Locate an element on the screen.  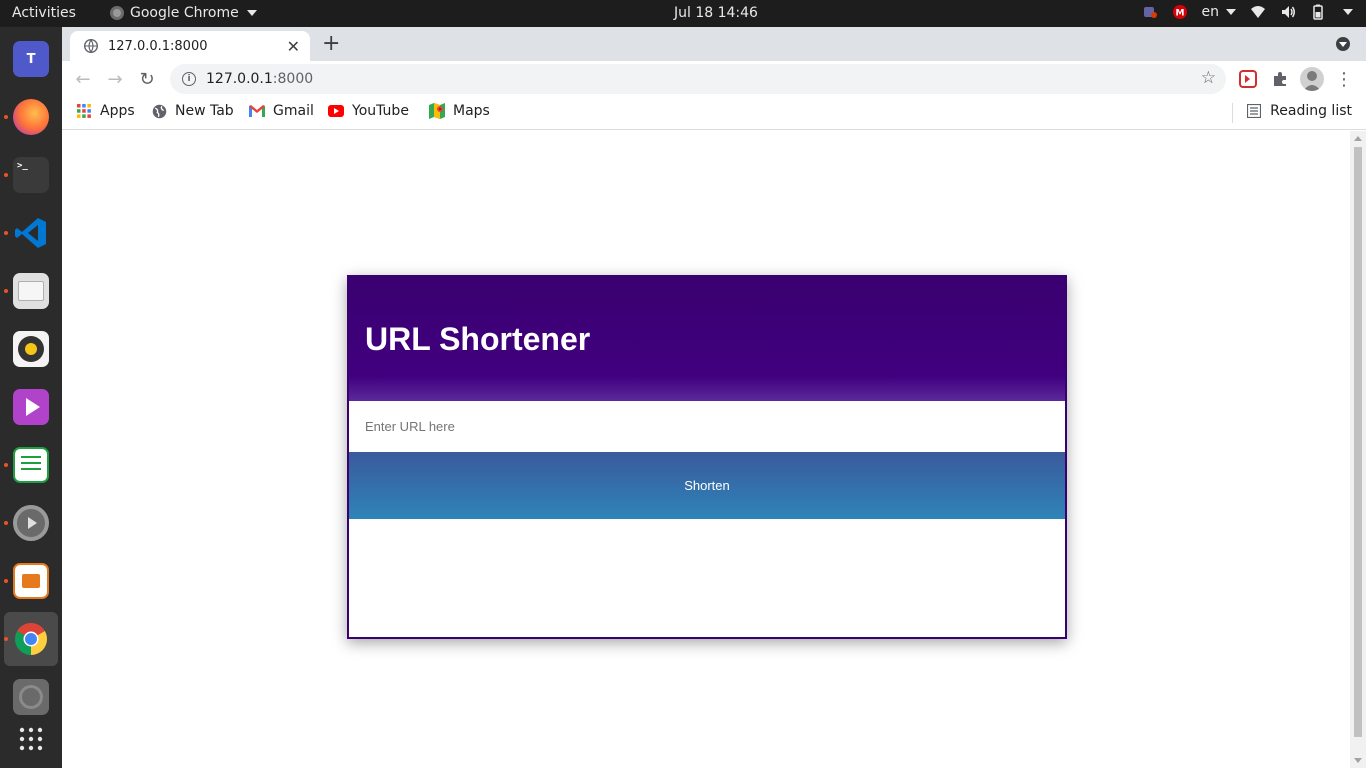
tab-title: 127.0.0.1:8000 is located at coordinates (158, 46).